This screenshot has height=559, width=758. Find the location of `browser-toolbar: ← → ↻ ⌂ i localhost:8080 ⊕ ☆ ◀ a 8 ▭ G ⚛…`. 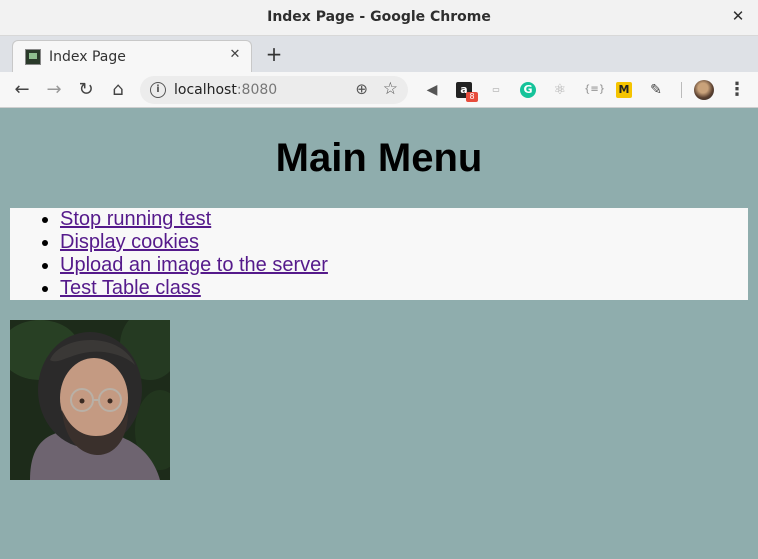

browser-toolbar: ← → ↻ ⌂ i localhost:8080 ⊕ ☆ ◀ a 8 ▭ G ⚛… is located at coordinates (379, 90).